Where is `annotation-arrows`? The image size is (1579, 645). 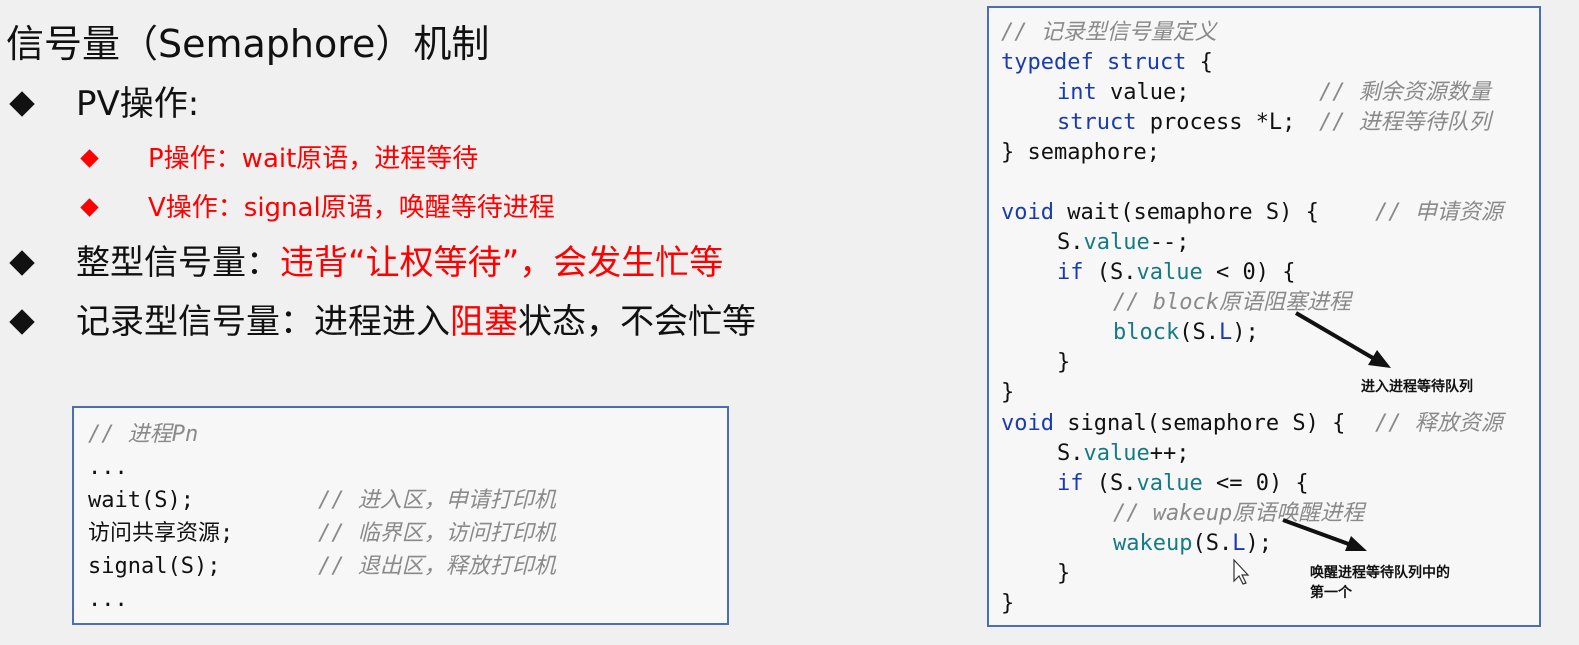 annotation-arrows is located at coordinates (1312, 448).